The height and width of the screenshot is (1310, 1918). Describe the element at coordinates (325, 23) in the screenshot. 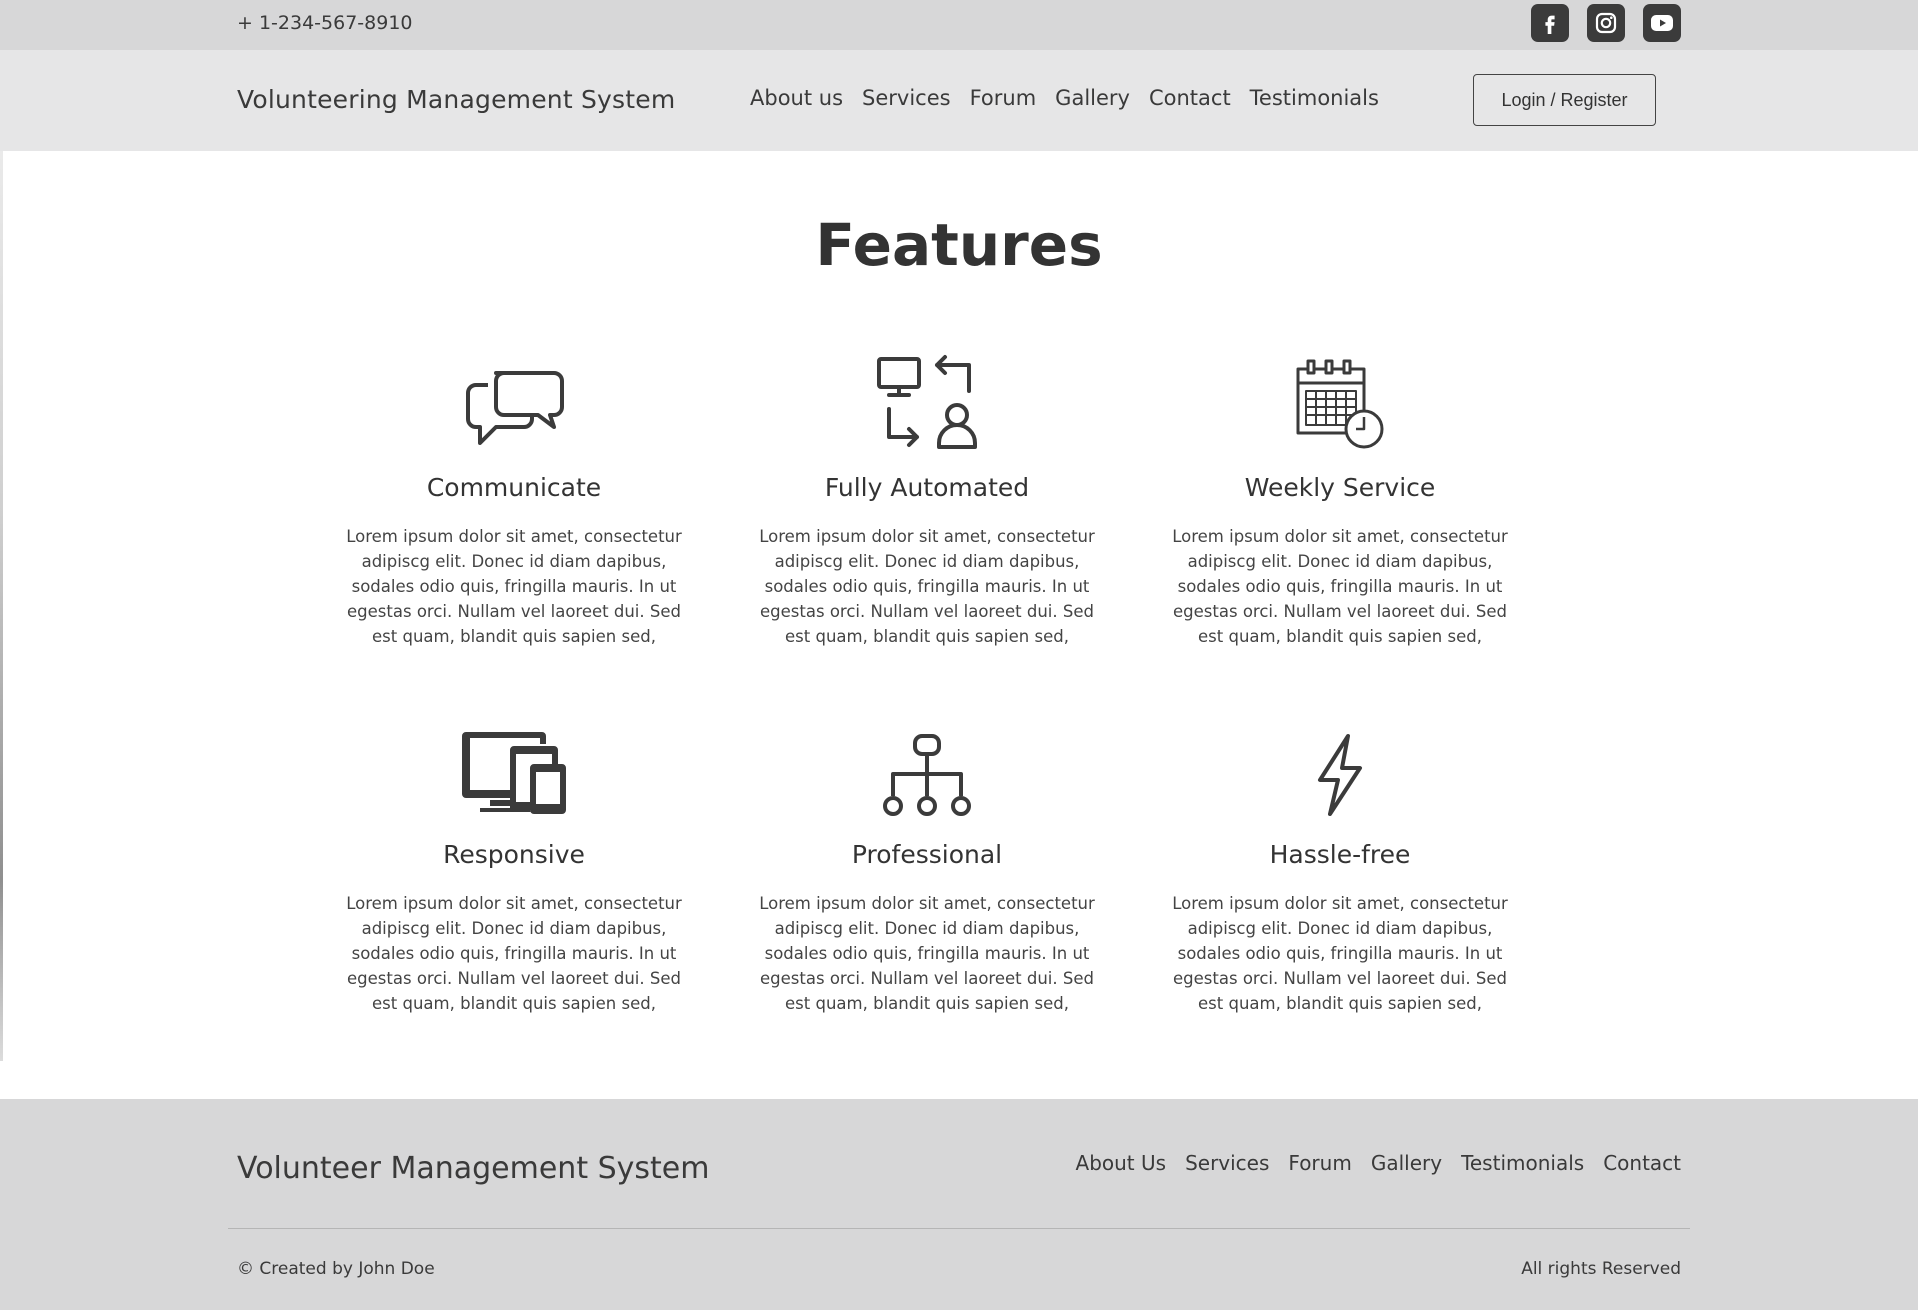

I see `phone-number: + 1-234-567-8910` at that location.